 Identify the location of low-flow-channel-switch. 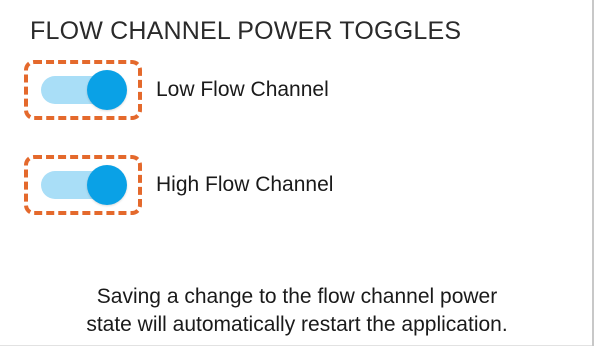
(83, 90).